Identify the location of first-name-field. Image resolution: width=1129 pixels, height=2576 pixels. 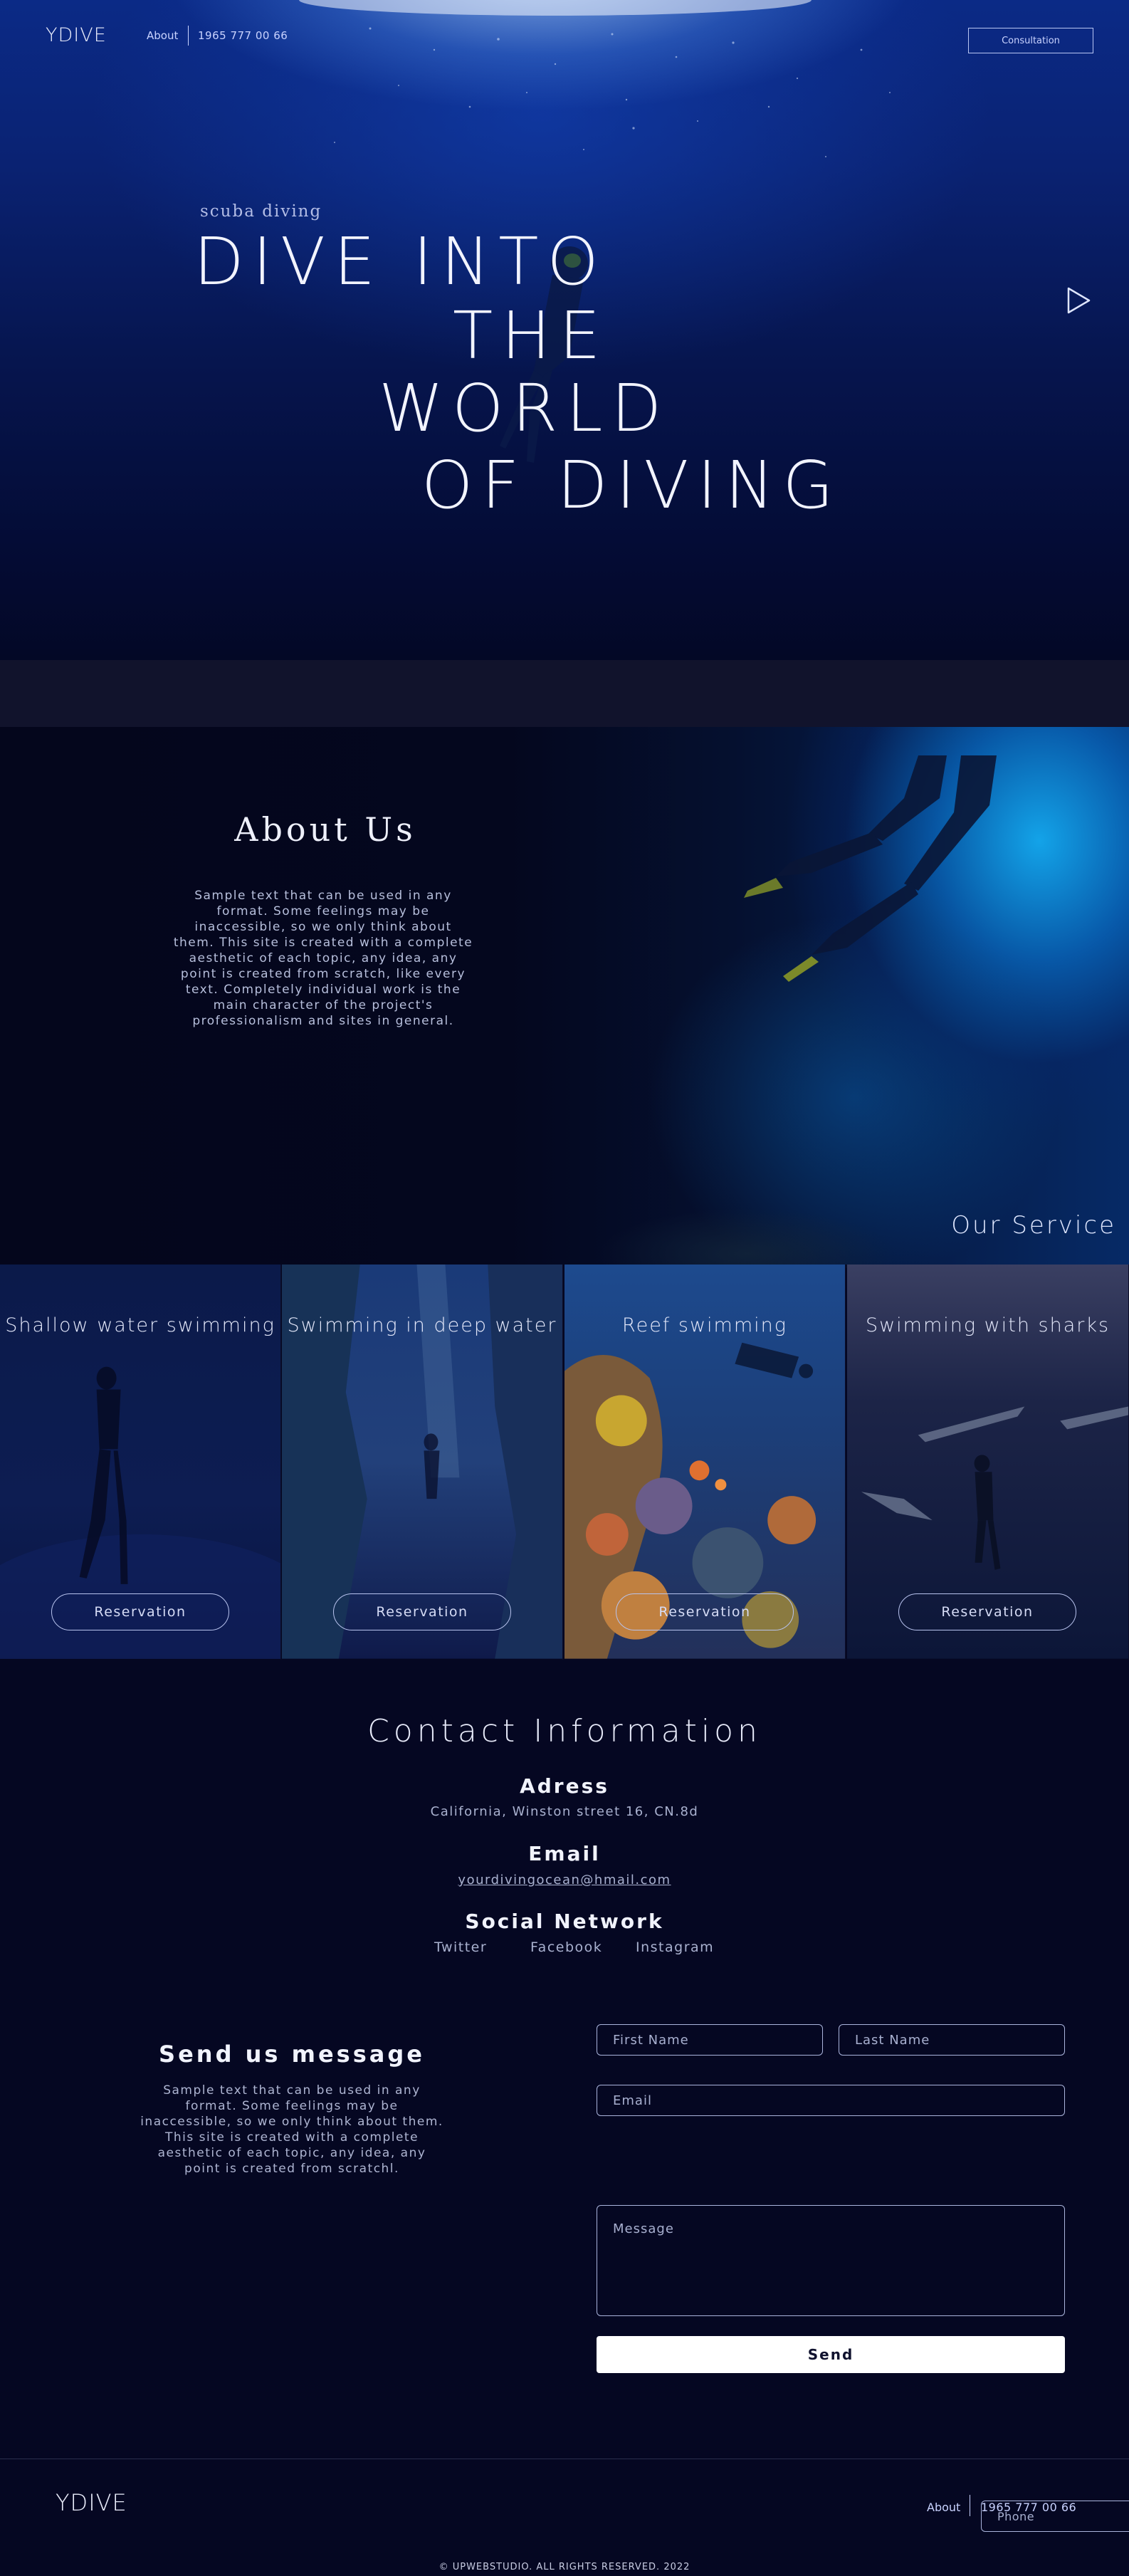
(710, 2040).